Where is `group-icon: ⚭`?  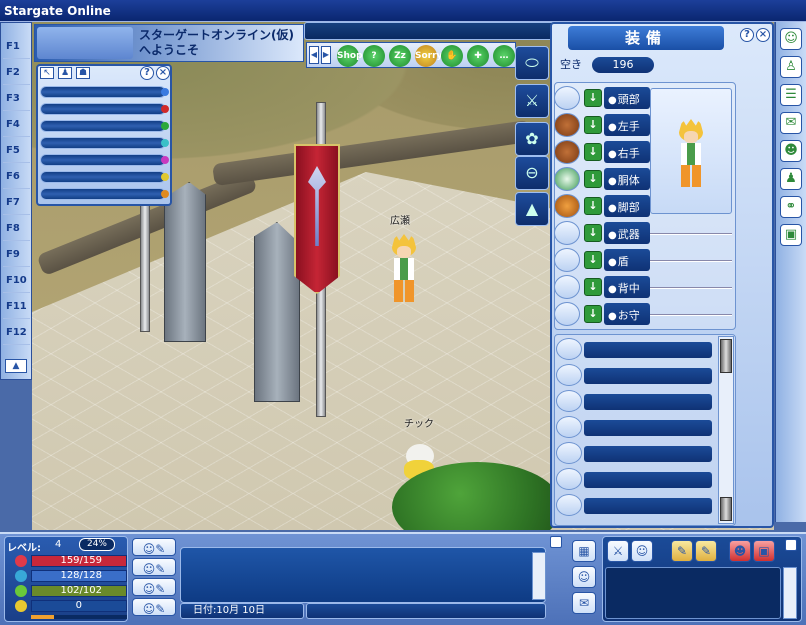
group-icon: ⚭ is located at coordinates (791, 207).